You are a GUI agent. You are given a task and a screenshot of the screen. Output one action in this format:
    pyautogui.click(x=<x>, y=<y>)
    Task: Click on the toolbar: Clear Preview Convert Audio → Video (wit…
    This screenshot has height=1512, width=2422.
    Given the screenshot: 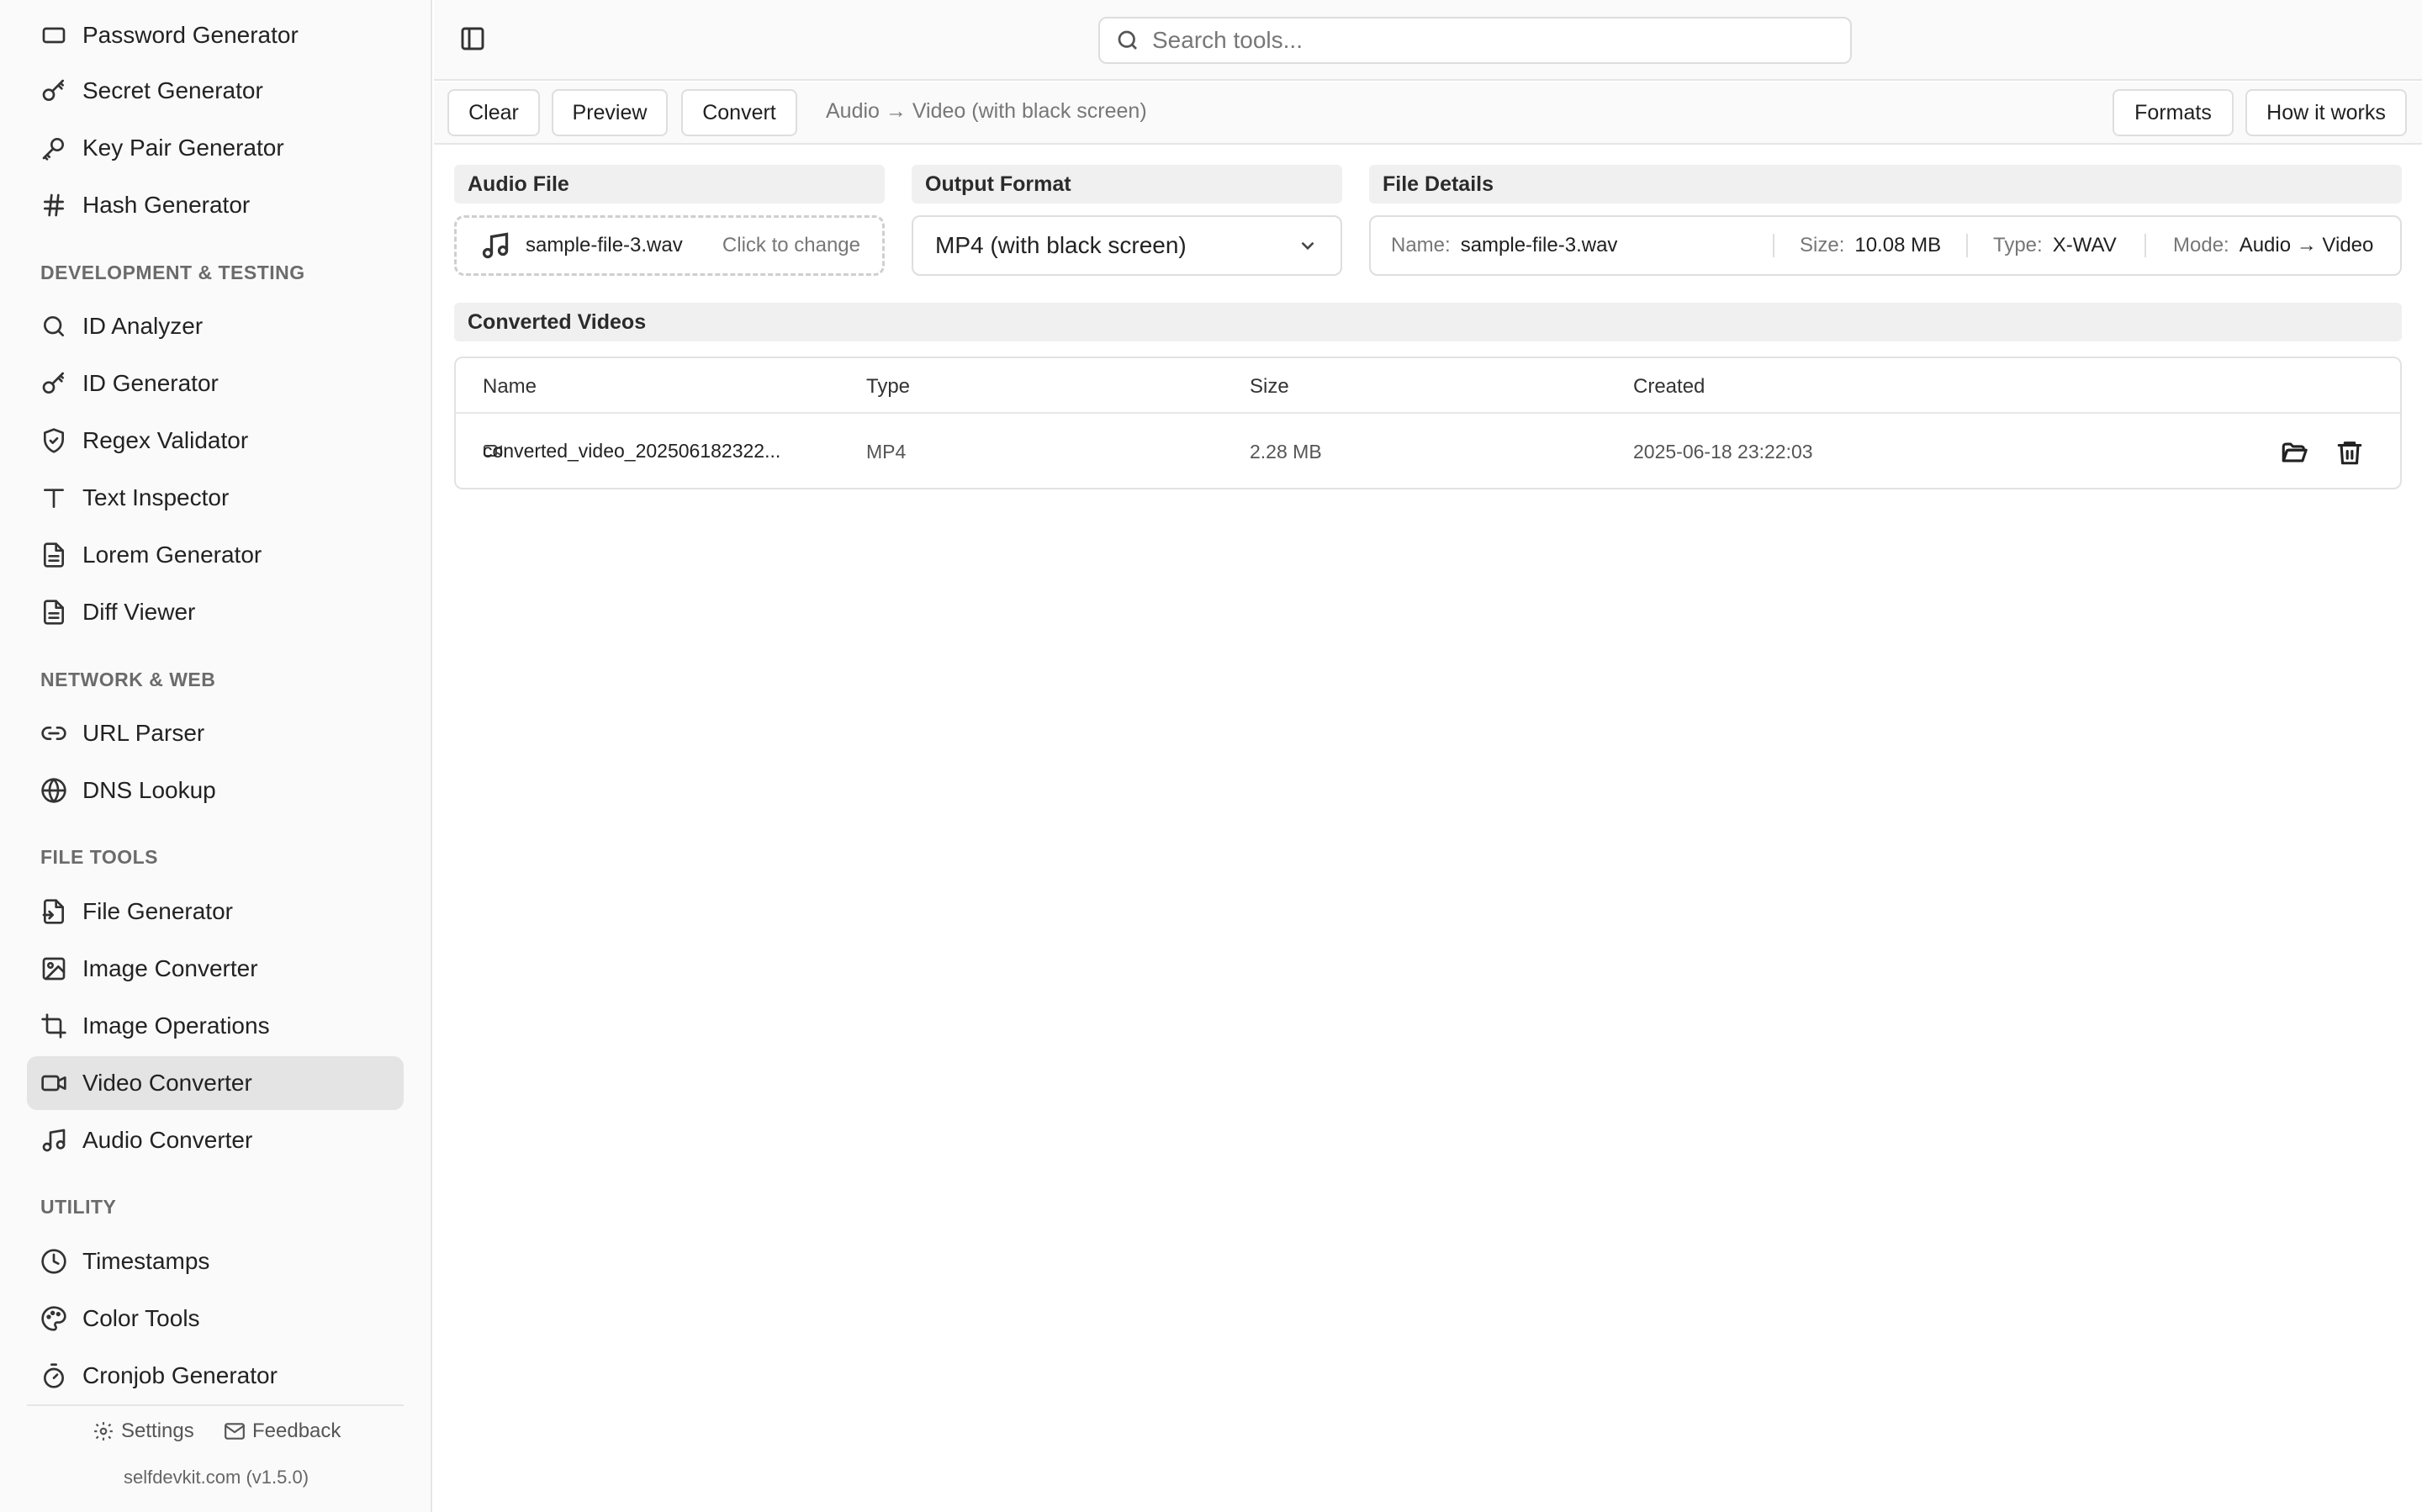 What is the action you would take?
    pyautogui.click(x=1428, y=113)
    